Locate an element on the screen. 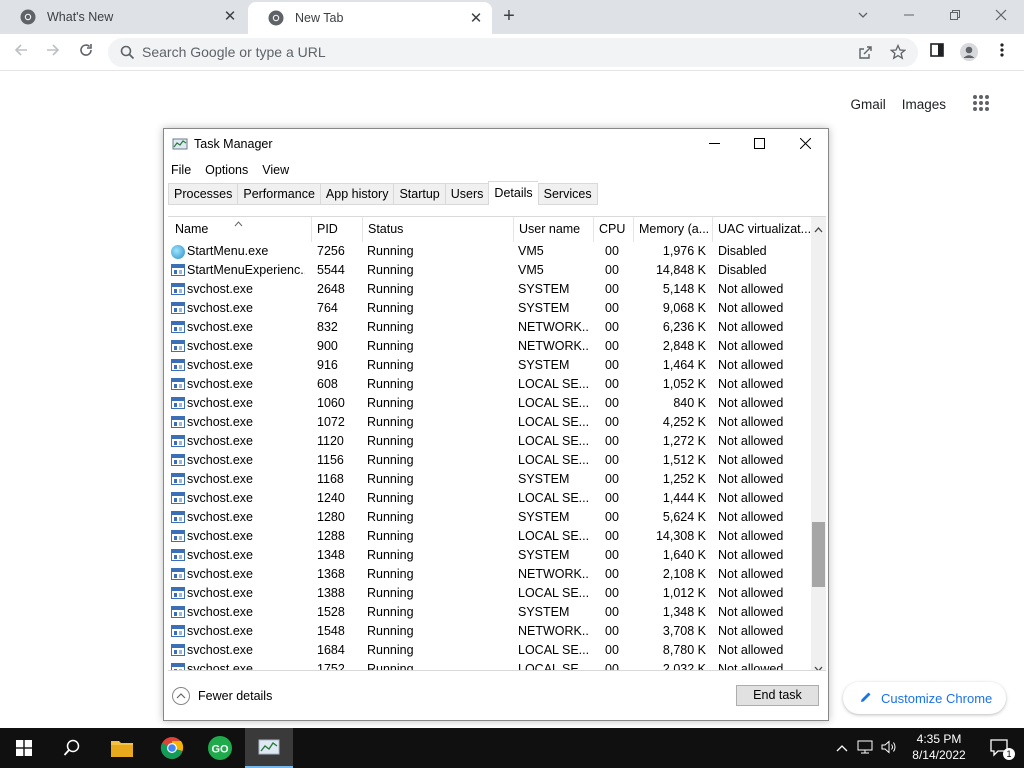 This screenshot has height=768, width=1024. scroll-up-icon is located at coordinates (818, 228).